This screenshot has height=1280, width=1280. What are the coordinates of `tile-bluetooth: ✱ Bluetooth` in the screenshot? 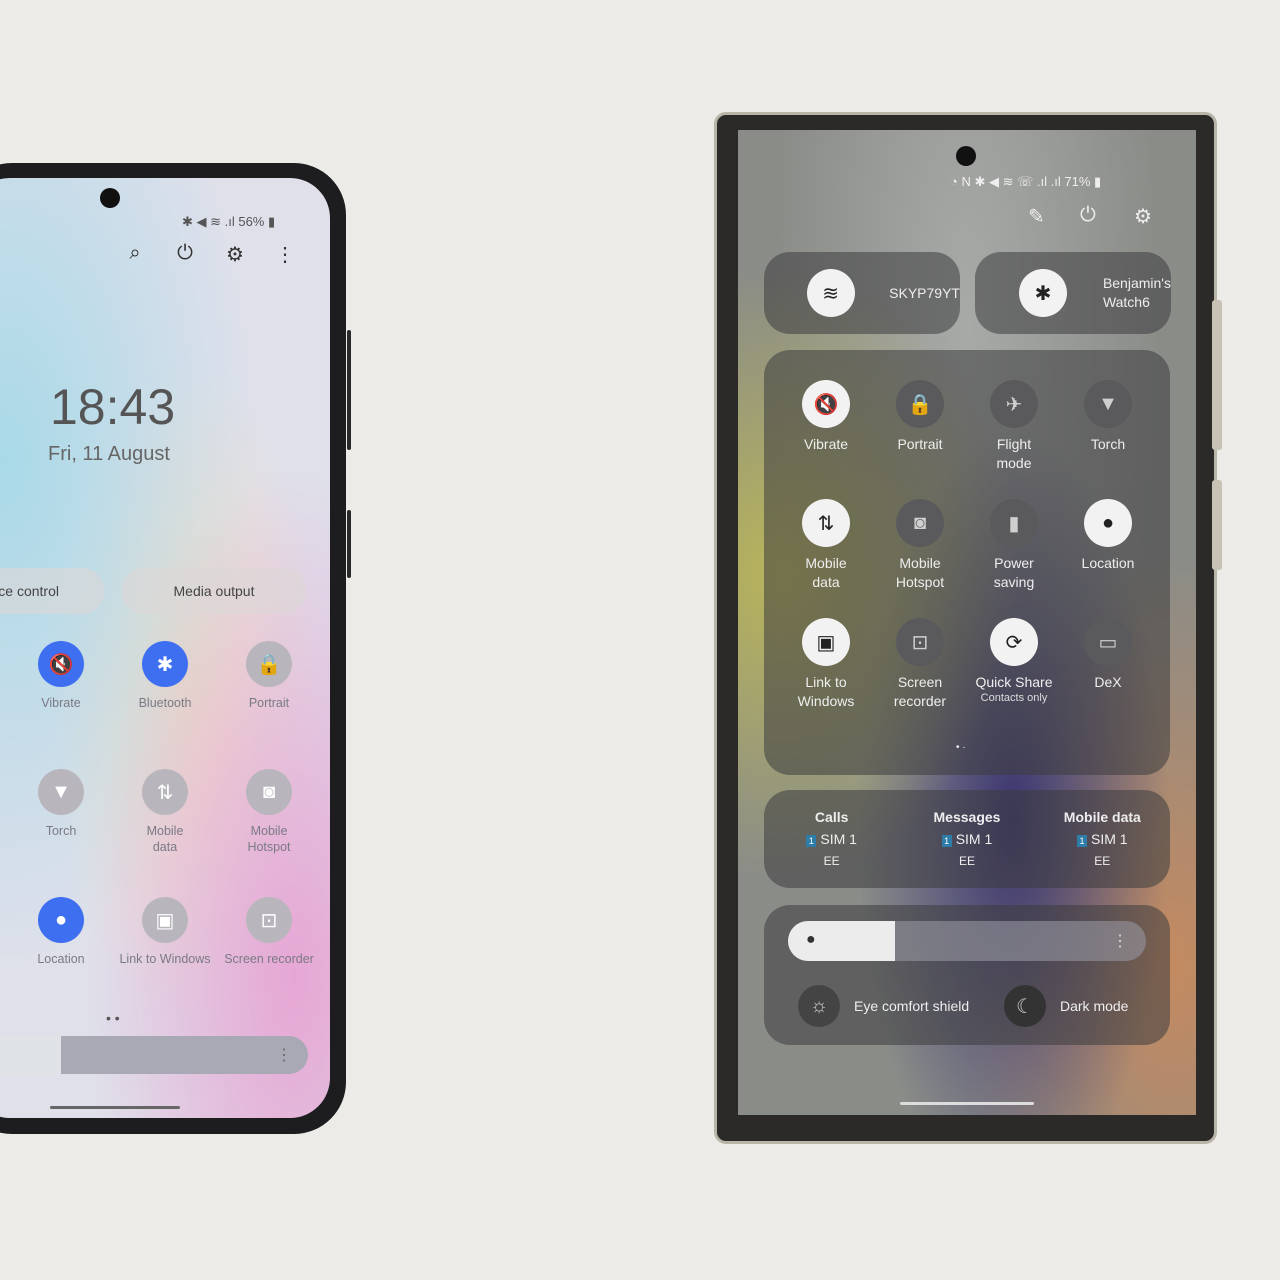 It's located at (165, 676).